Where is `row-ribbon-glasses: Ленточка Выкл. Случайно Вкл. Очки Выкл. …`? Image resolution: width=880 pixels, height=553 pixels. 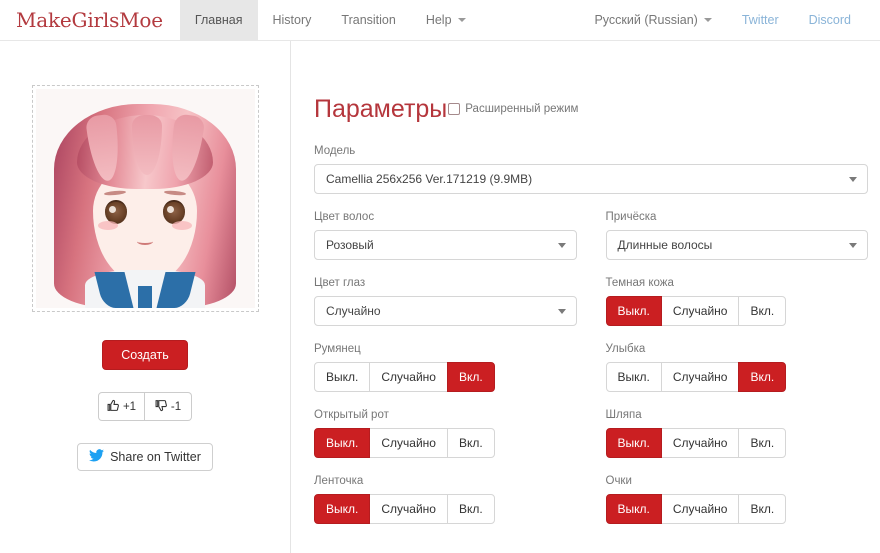 row-ribbon-glasses: Ленточка Выкл. Случайно Вкл. Очки Выкл. … is located at coordinates (591, 499).